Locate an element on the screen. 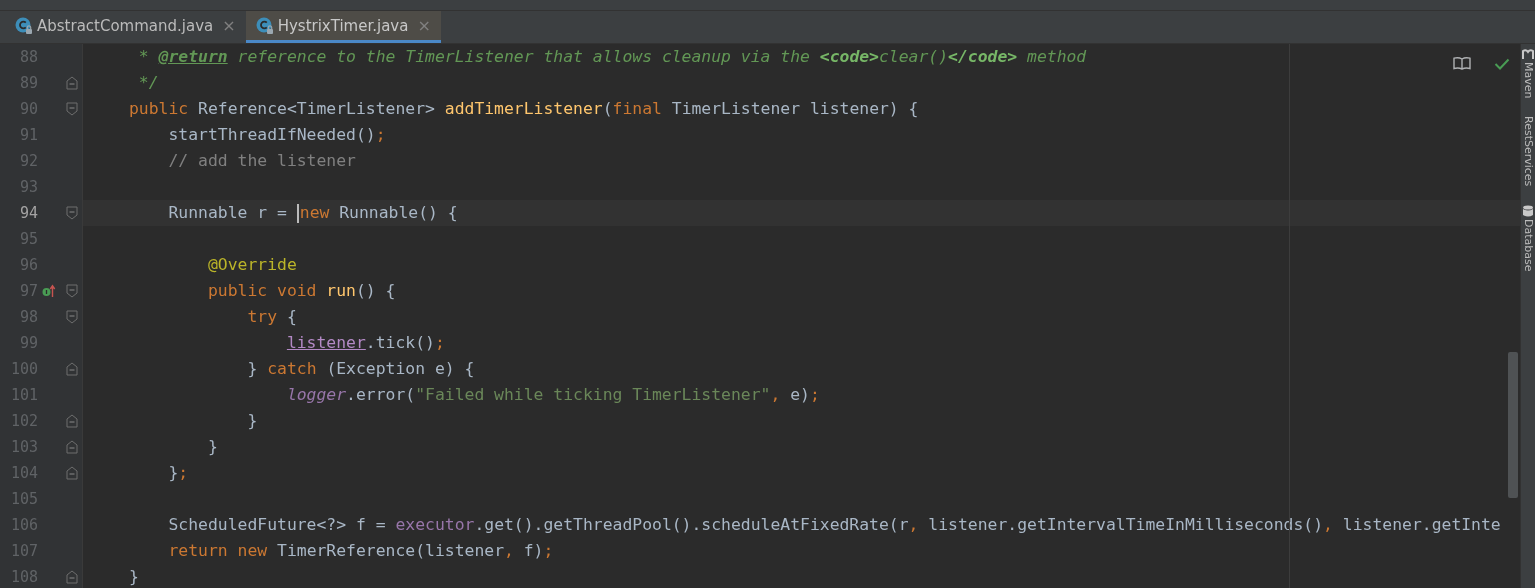 This screenshot has width=1535, height=588. code-line: logger.error("Failed while ticking TimerListener", e); is located at coordinates (553, 395).